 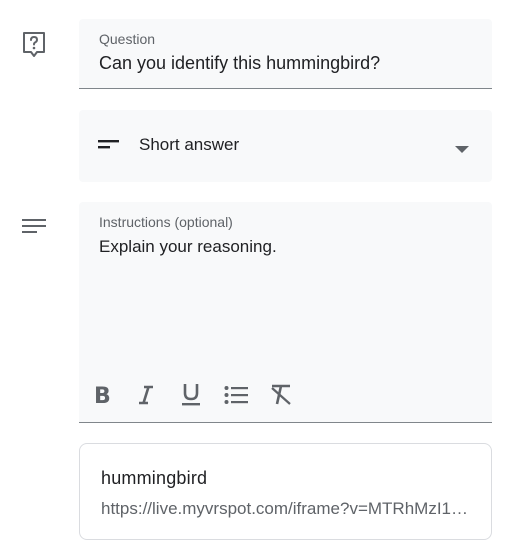 I want to click on instructions-label: Instructions (optional), so click(x=166, y=222).